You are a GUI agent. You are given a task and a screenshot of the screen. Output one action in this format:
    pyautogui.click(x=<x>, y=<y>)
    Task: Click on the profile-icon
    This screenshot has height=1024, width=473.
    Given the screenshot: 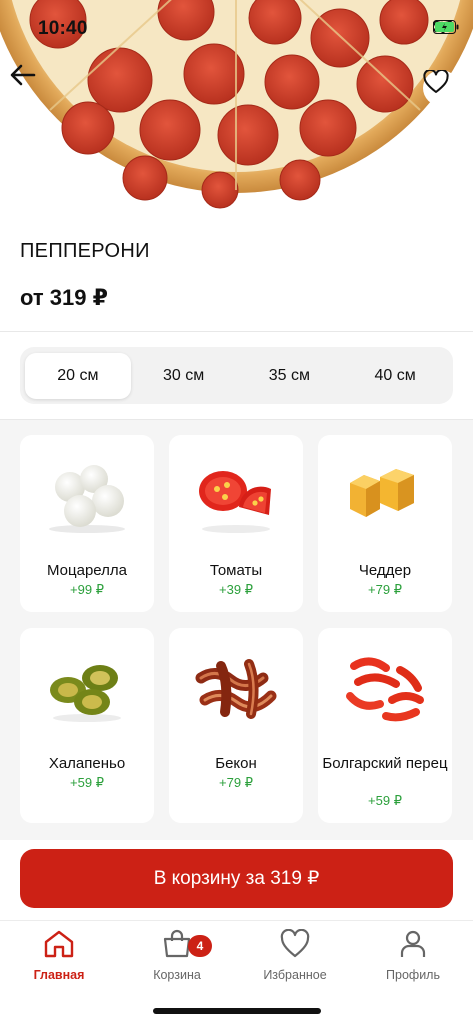 What is the action you would take?
    pyautogui.click(x=413, y=946)
    